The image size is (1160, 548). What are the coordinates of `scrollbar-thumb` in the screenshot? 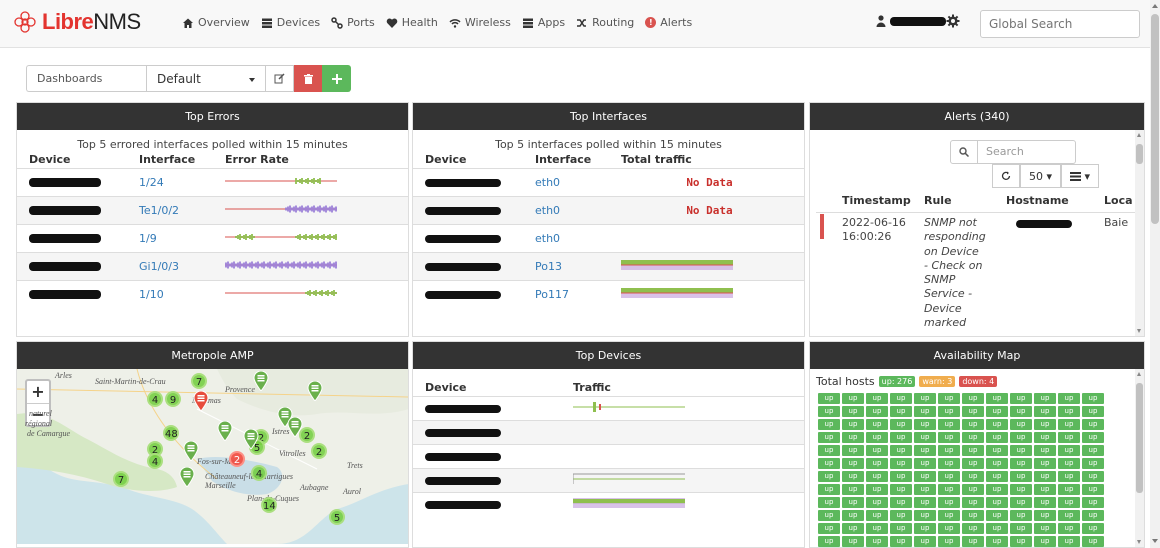 It's located at (1155, 119).